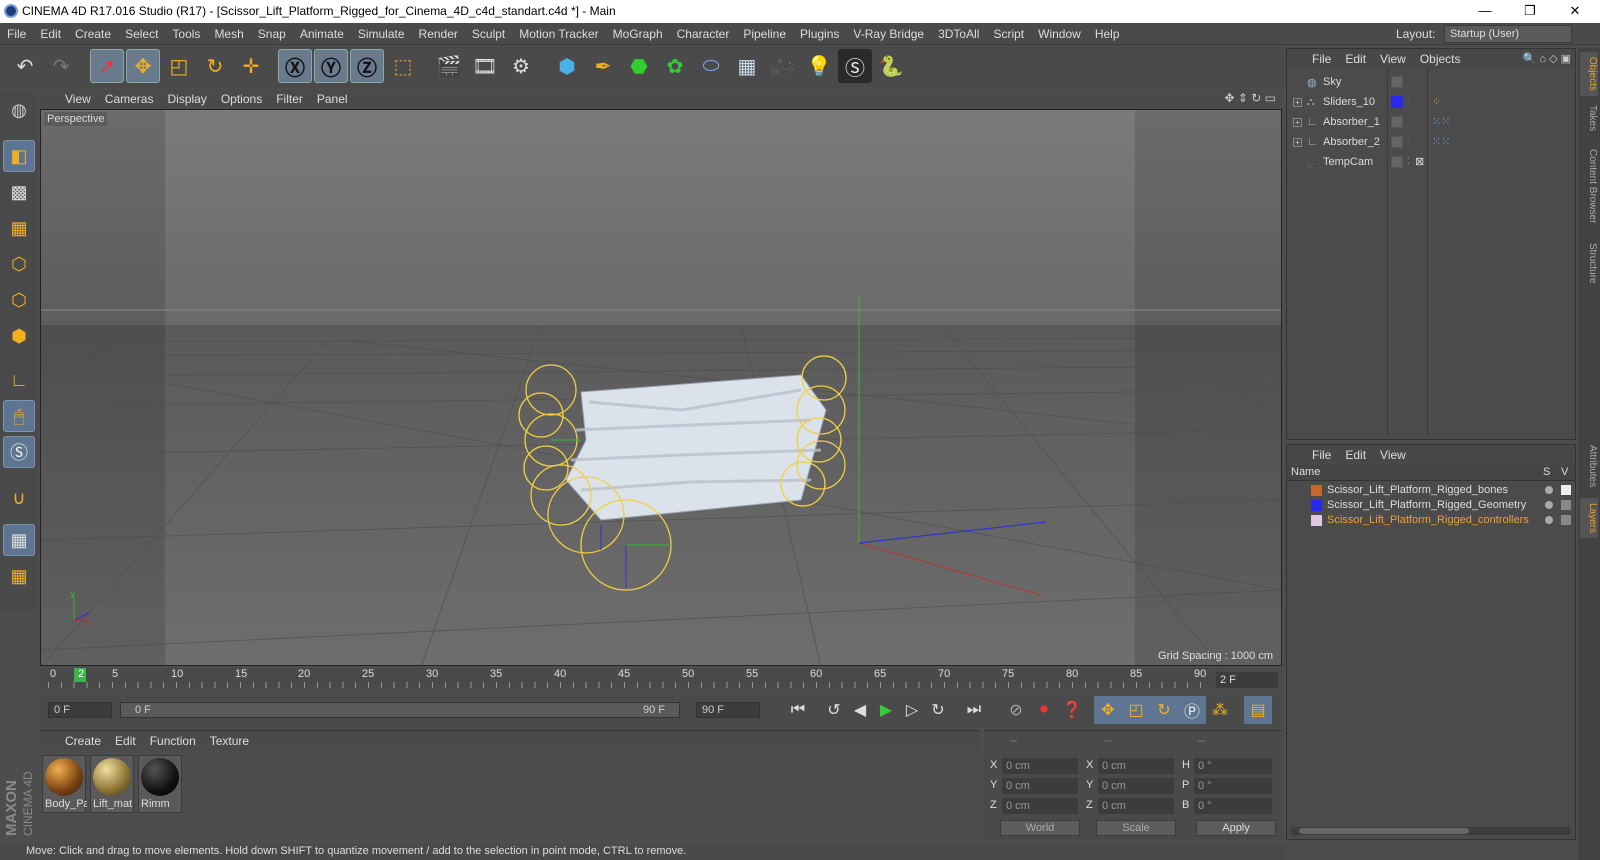 The width and height of the screenshot is (1600, 860). What do you see at coordinates (1136, 710) in the screenshot?
I see `key-scale-icon: ◰` at bounding box center [1136, 710].